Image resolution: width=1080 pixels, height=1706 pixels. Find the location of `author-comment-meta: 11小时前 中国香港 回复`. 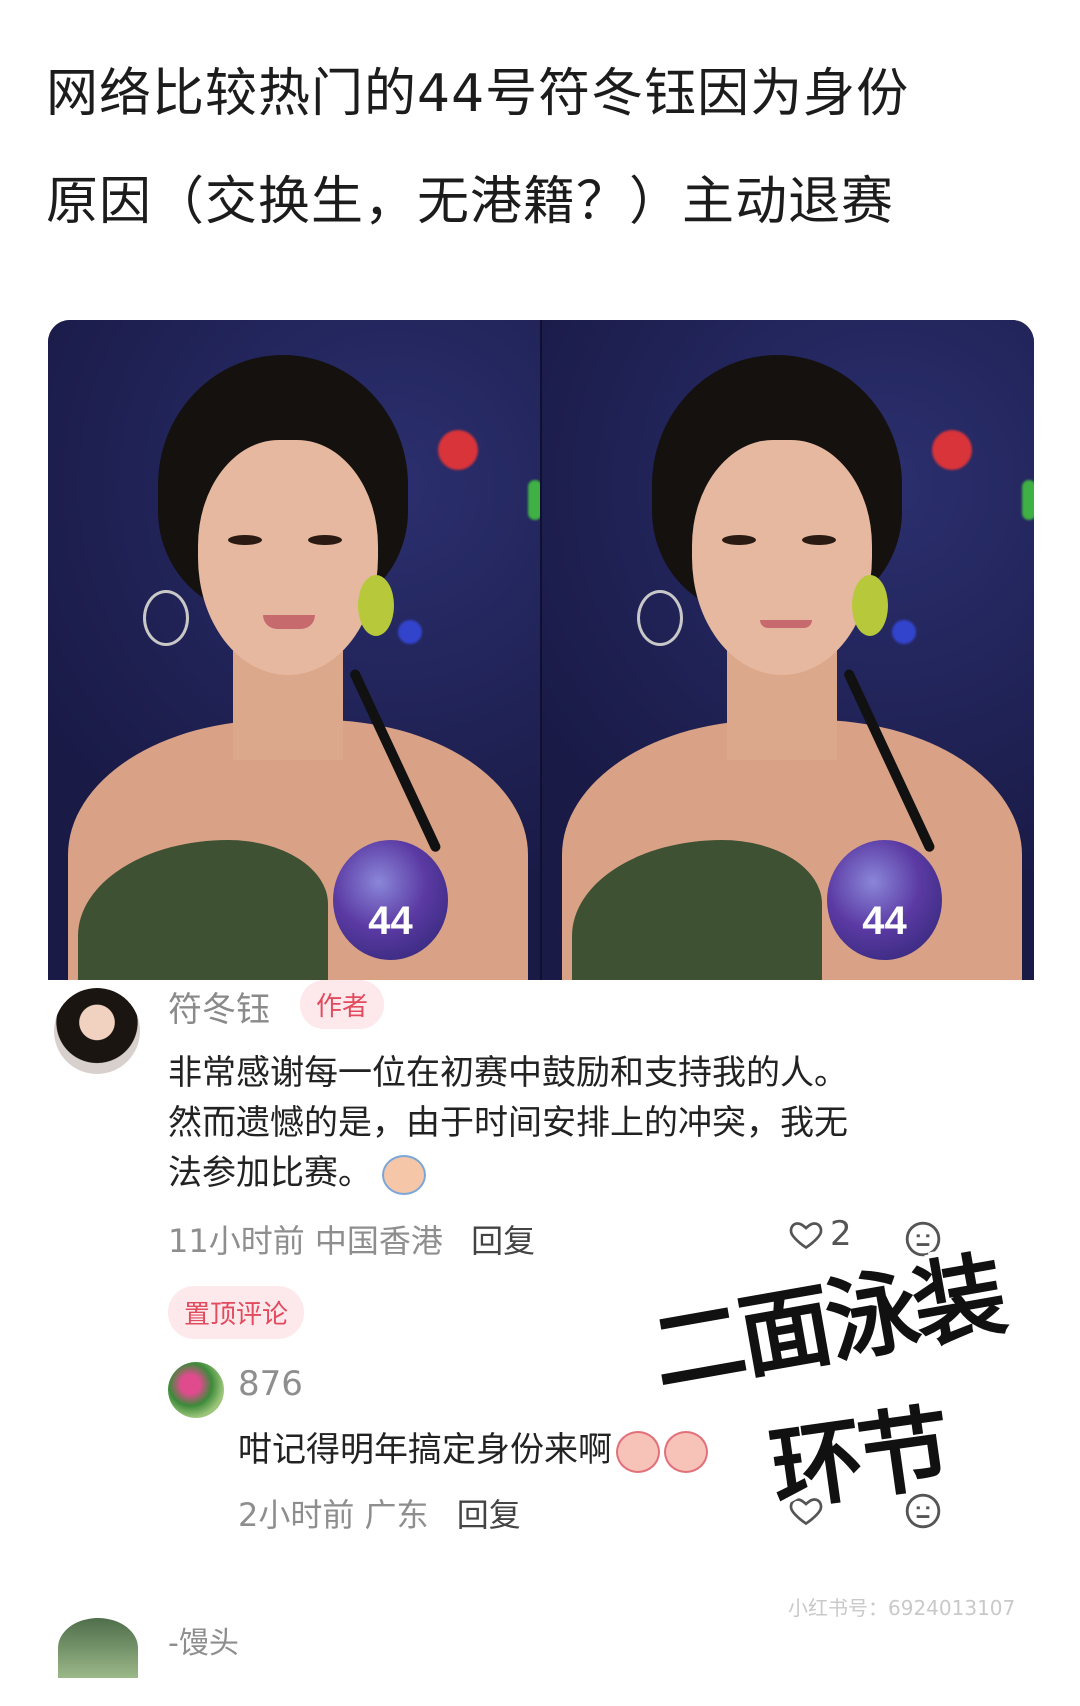

author-comment-meta: 11小时前 中国香港 回复 is located at coordinates (351, 1239).